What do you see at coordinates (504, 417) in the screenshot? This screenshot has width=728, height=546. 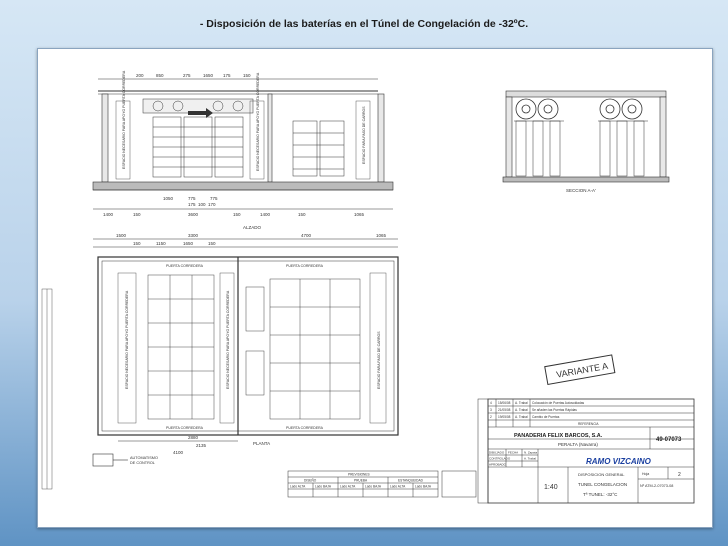 I see `rev-date: 19/05/08` at bounding box center [504, 417].